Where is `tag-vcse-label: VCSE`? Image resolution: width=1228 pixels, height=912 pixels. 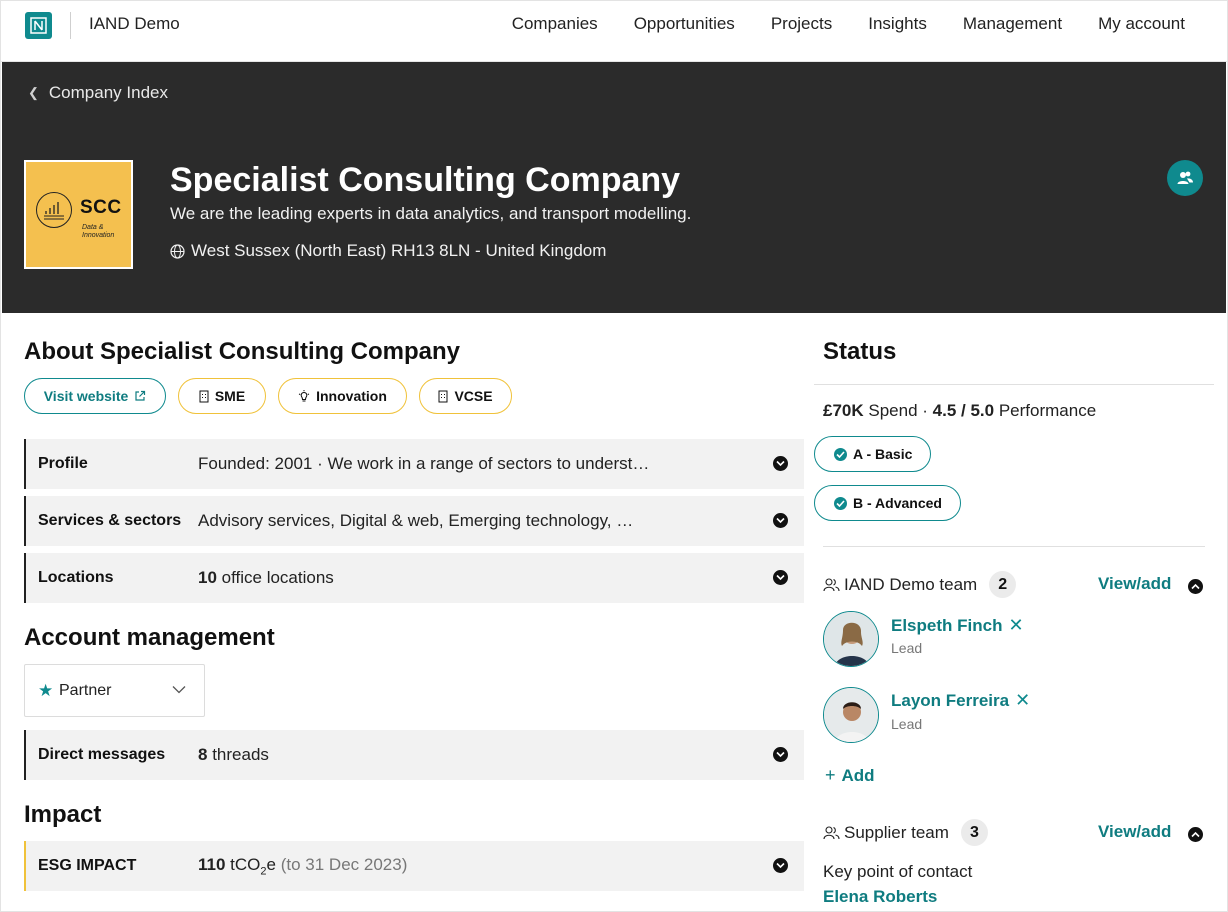 tag-vcse-label: VCSE is located at coordinates (473, 396).